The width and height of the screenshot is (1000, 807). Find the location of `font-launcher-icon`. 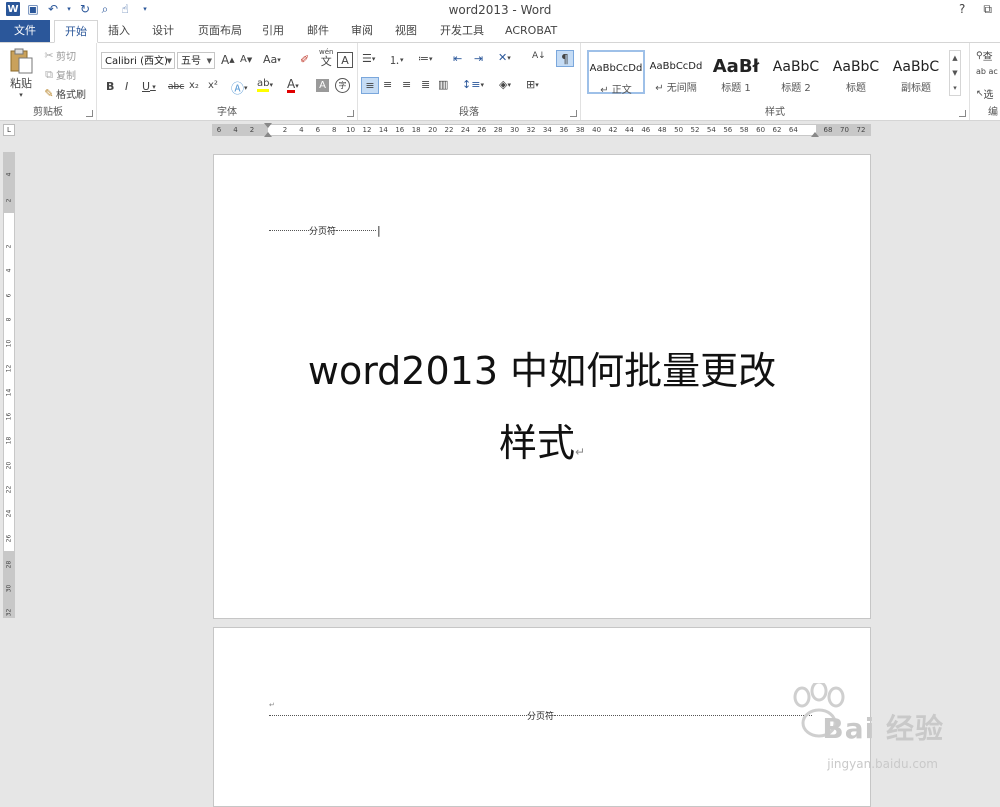

font-launcher-icon is located at coordinates (350, 113).